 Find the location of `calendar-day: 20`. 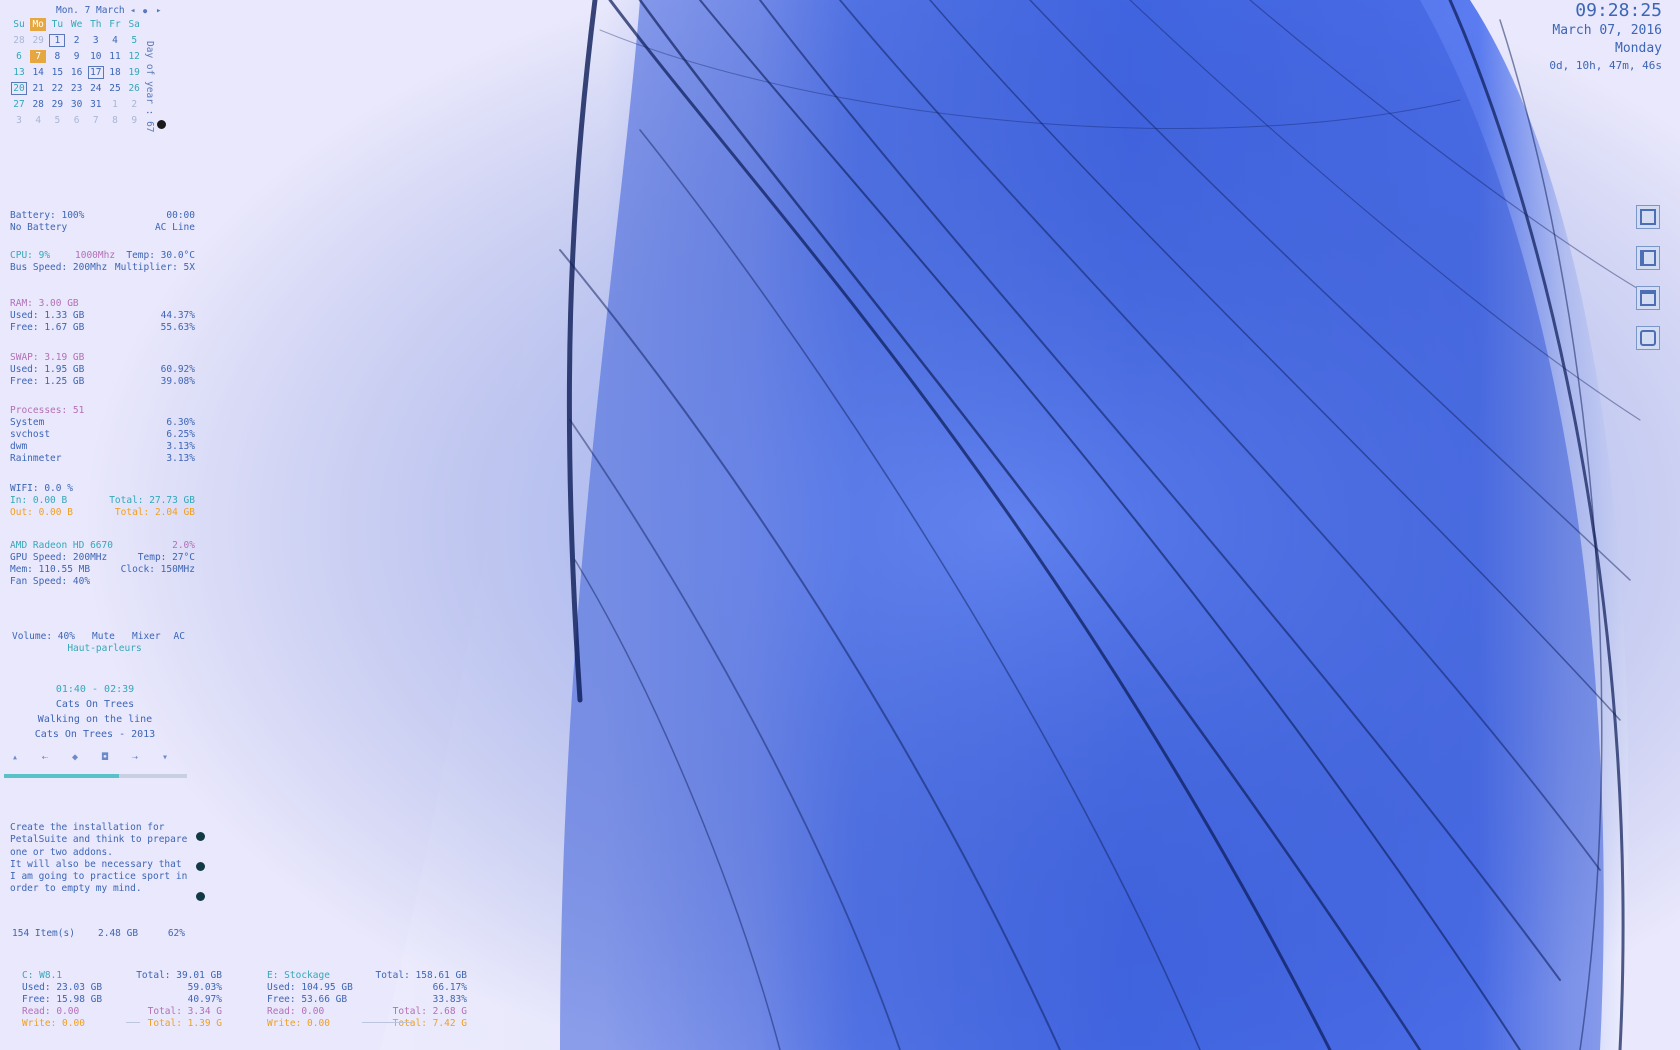

calendar-day: 20 is located at coordinates (19, 88).